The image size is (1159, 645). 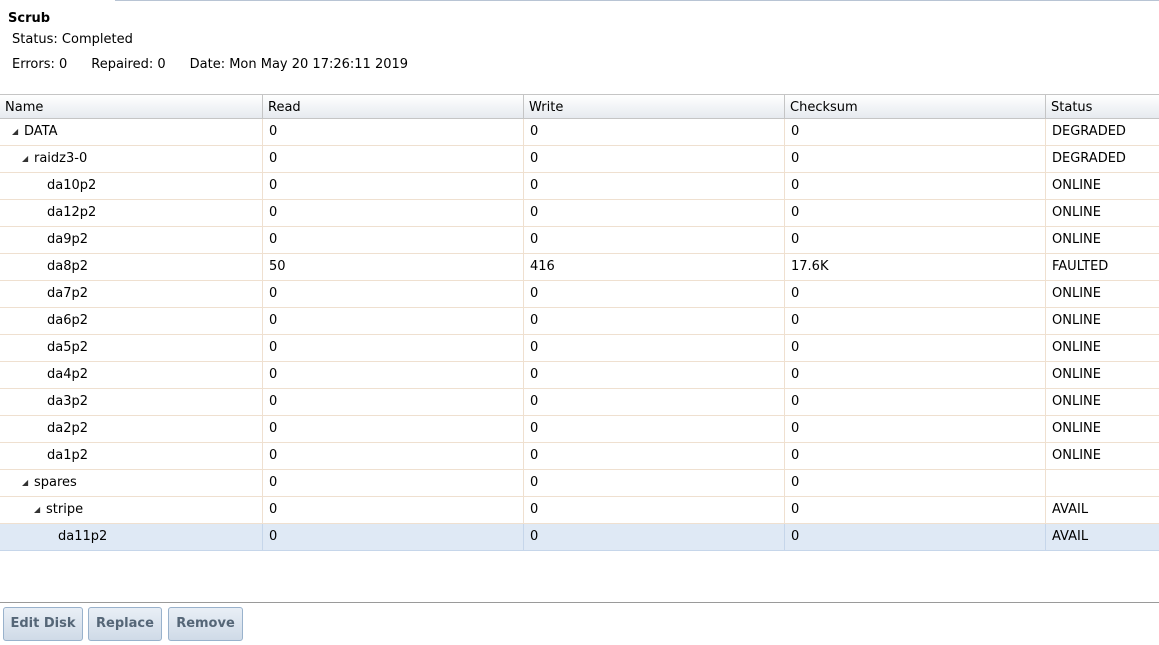 What do you see at coordinates (915, 106) in the screenshot?
I see `column-header-checksum: Checksum` at bounding box center [915, 106].